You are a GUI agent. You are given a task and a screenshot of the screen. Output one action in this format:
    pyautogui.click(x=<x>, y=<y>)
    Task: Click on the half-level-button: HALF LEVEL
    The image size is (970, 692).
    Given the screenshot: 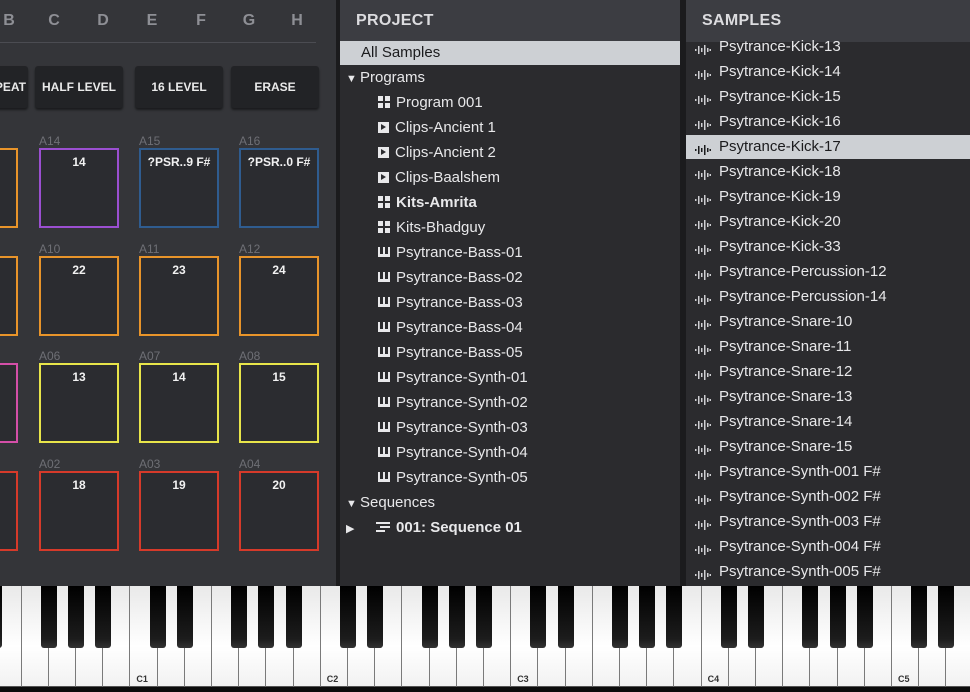 What is the action you would take?
    pyautogui.click(x=79, y=87)
    